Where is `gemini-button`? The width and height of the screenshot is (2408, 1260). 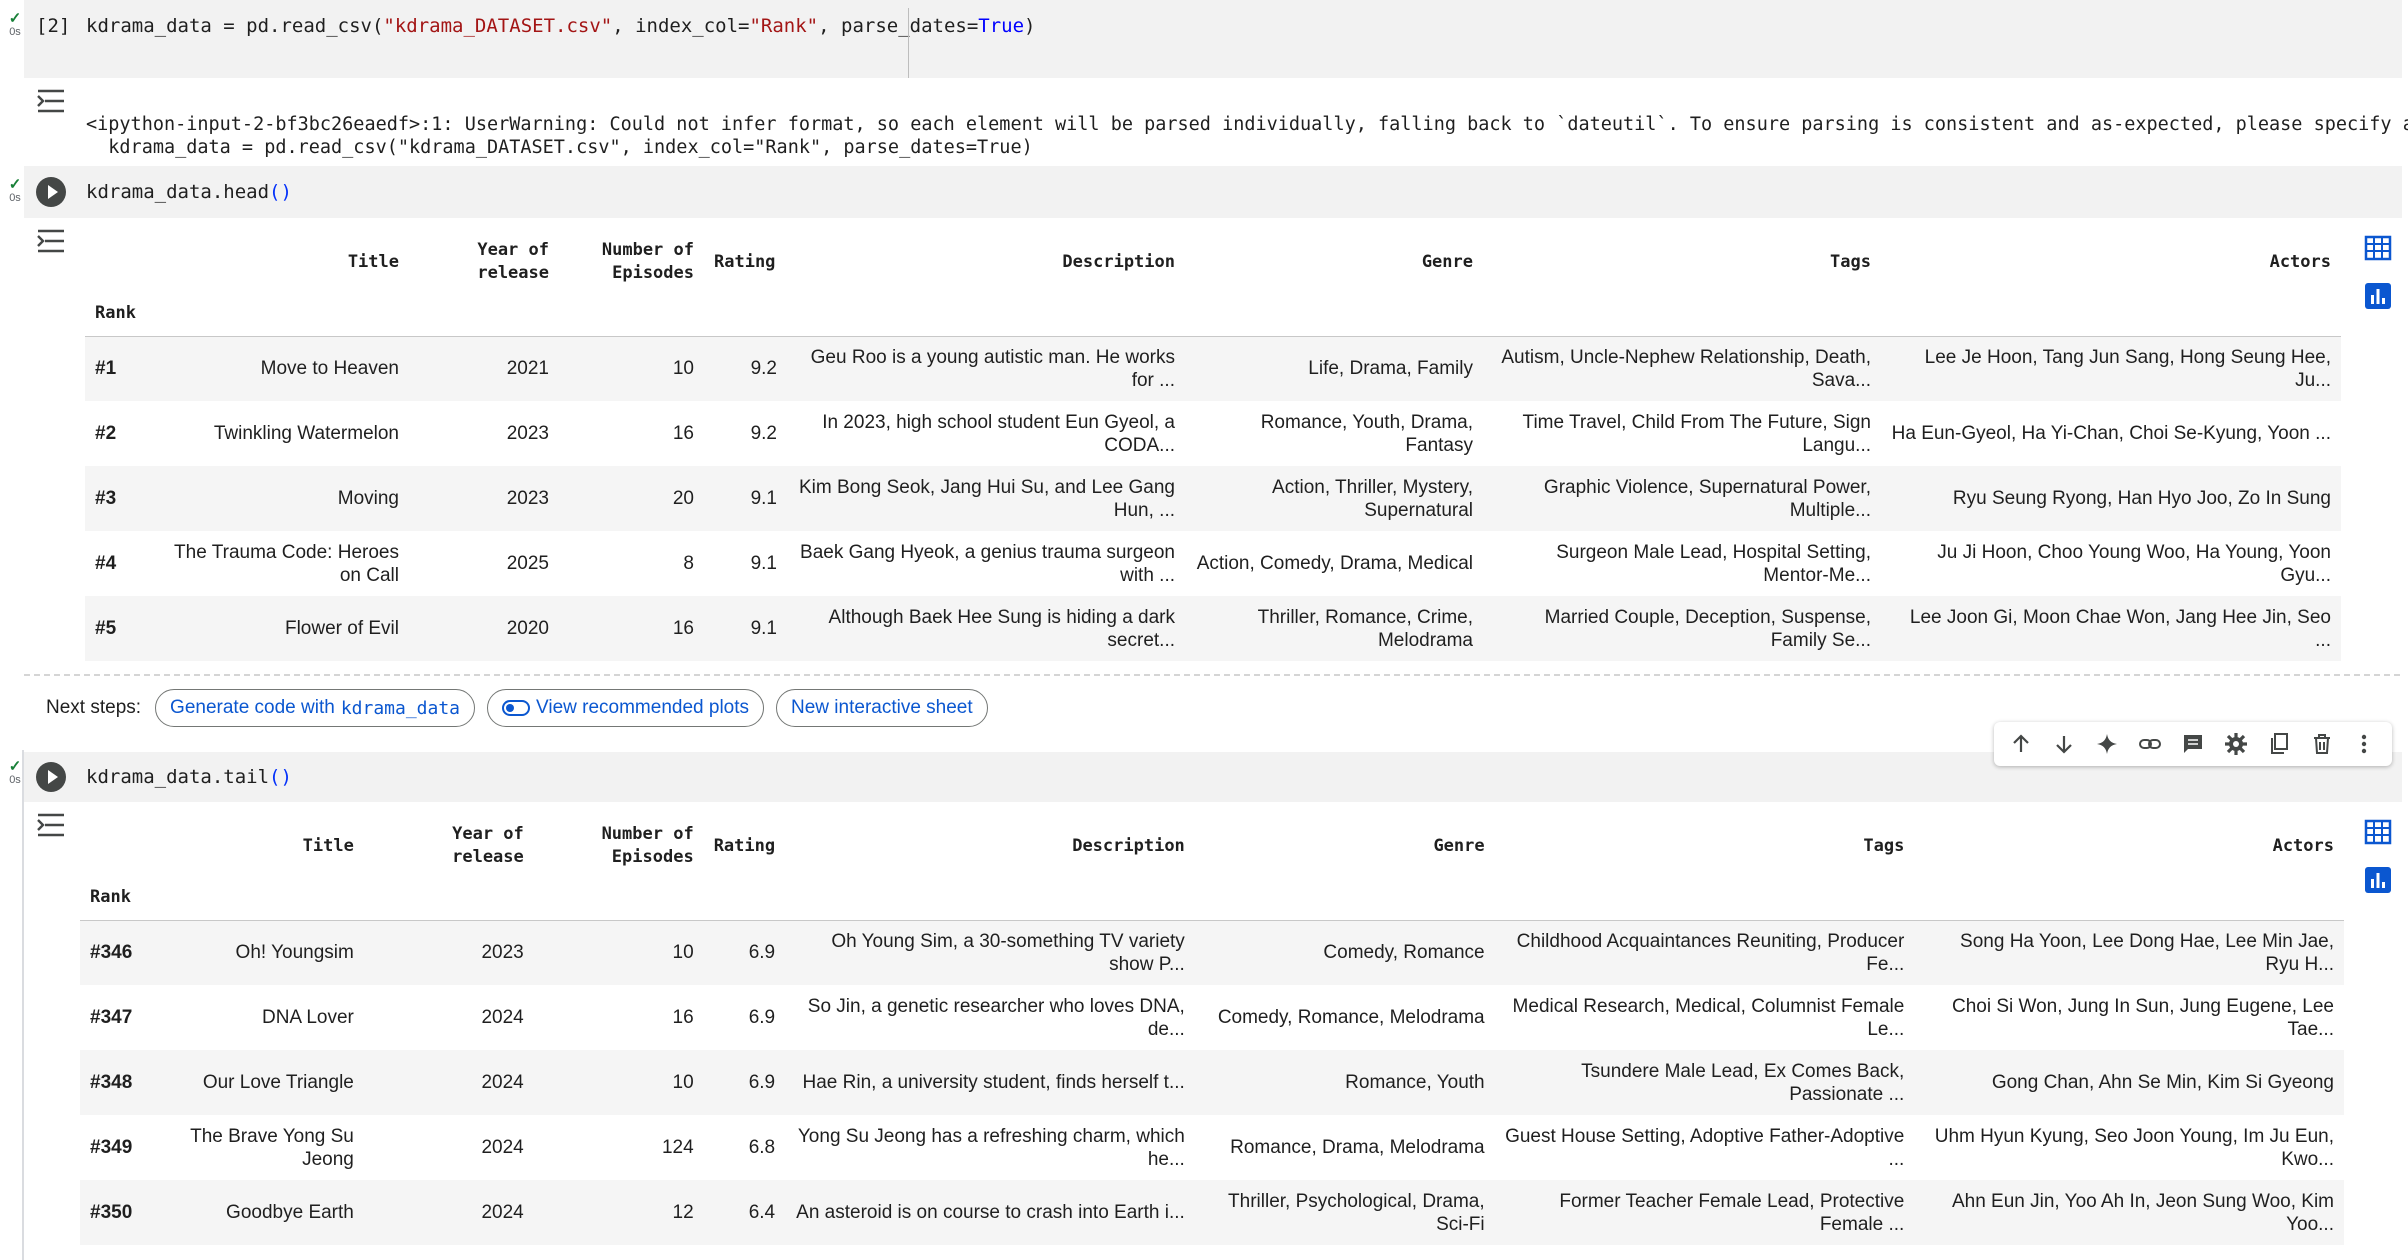
gemini-button is located at coordinates (2107, 744).